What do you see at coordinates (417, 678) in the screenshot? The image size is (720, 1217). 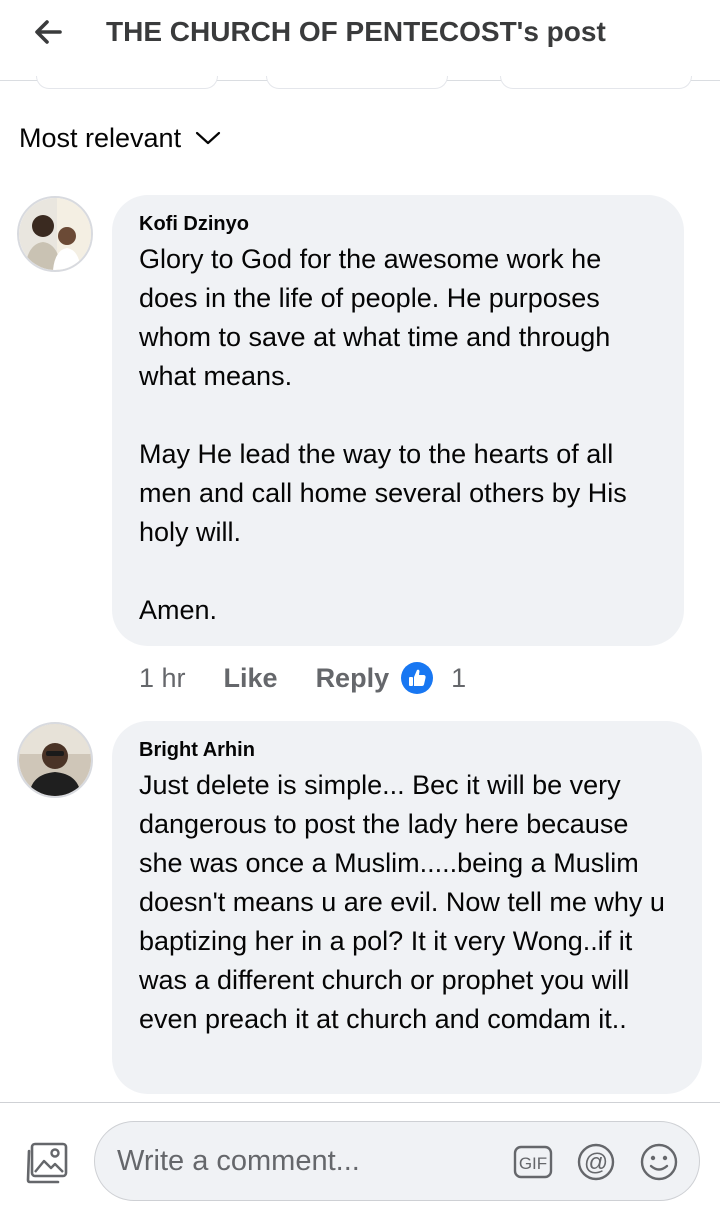 I see `thumbs-up-icon` at bounding box center [417, 678].